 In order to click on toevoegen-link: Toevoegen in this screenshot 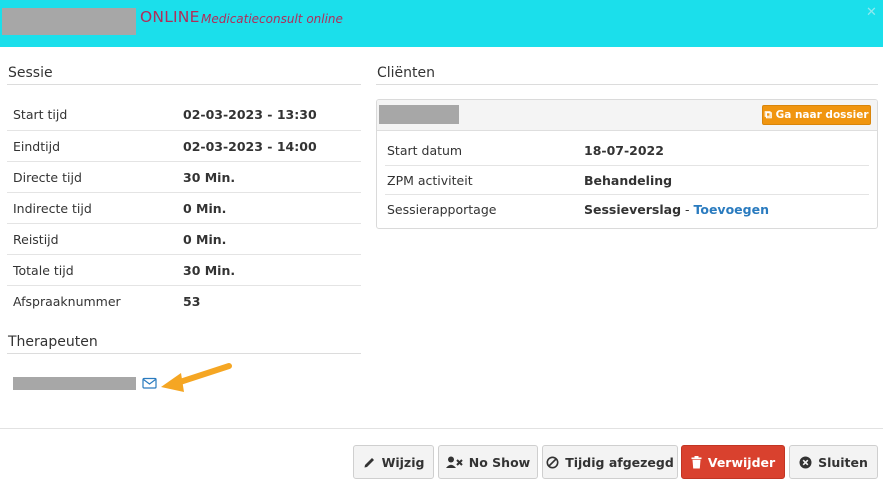, I will do `click(731, 209)`.